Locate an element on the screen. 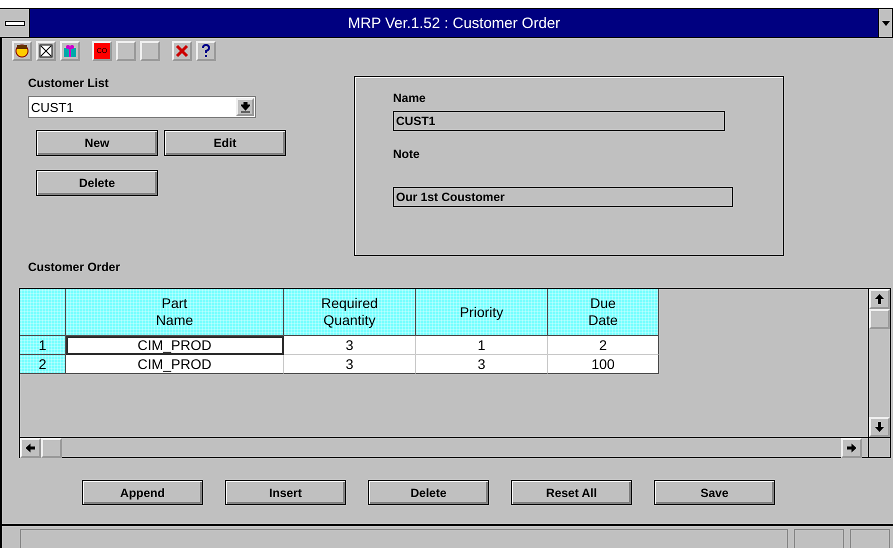  note-field: Our 1st Coustomer is located at coordinates (563, 197).